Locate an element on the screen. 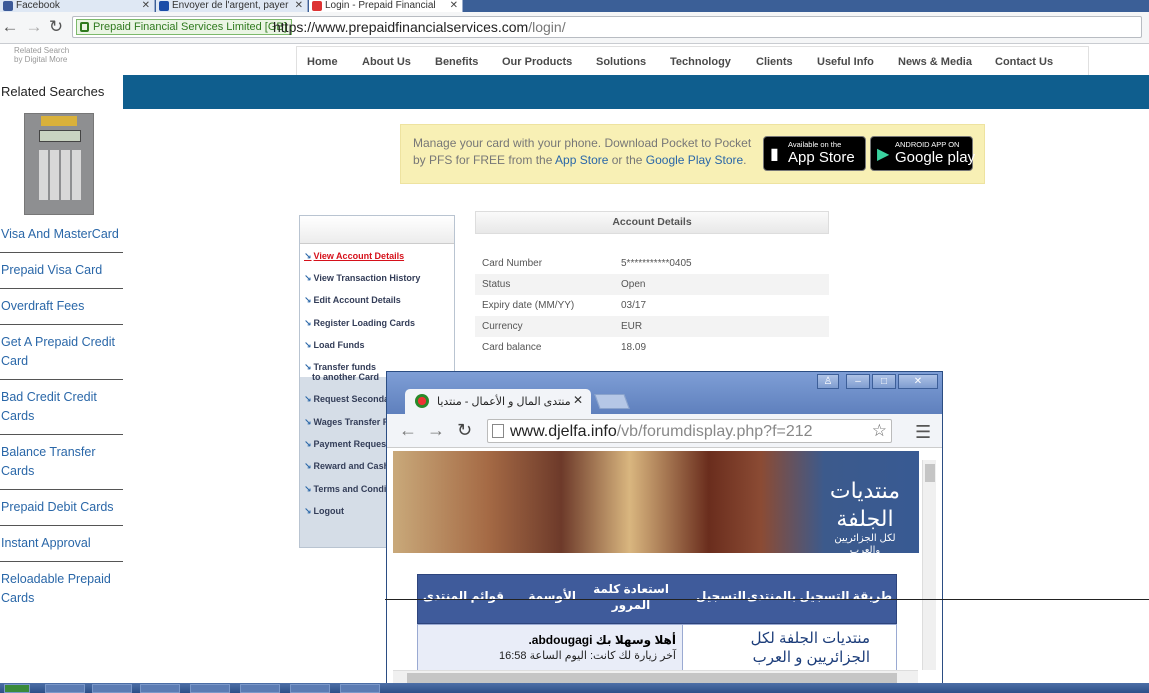  apple-icon: ▮ is located at coordinates (774, 154).